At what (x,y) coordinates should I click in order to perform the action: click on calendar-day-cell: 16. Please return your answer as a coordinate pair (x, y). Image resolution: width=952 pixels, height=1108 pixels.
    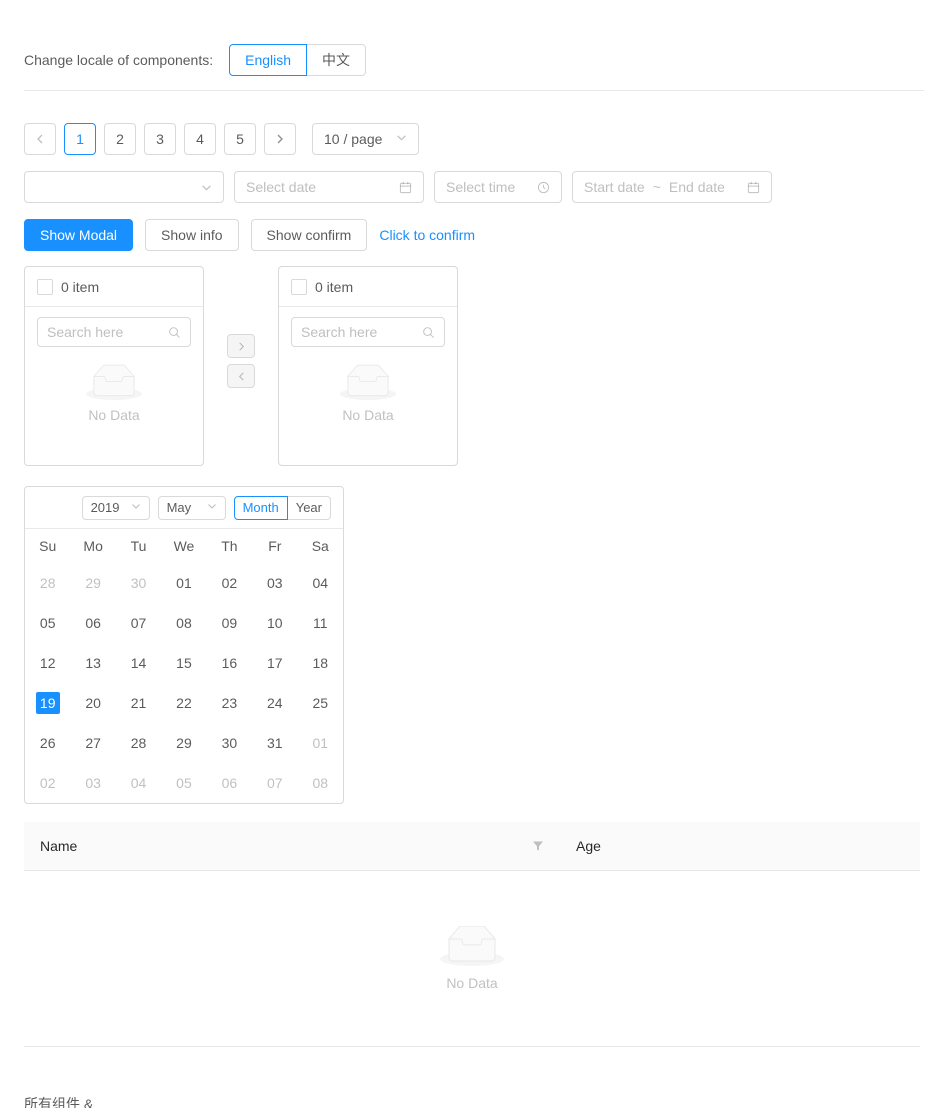
    Looking at the image, I should click on (229, 663).